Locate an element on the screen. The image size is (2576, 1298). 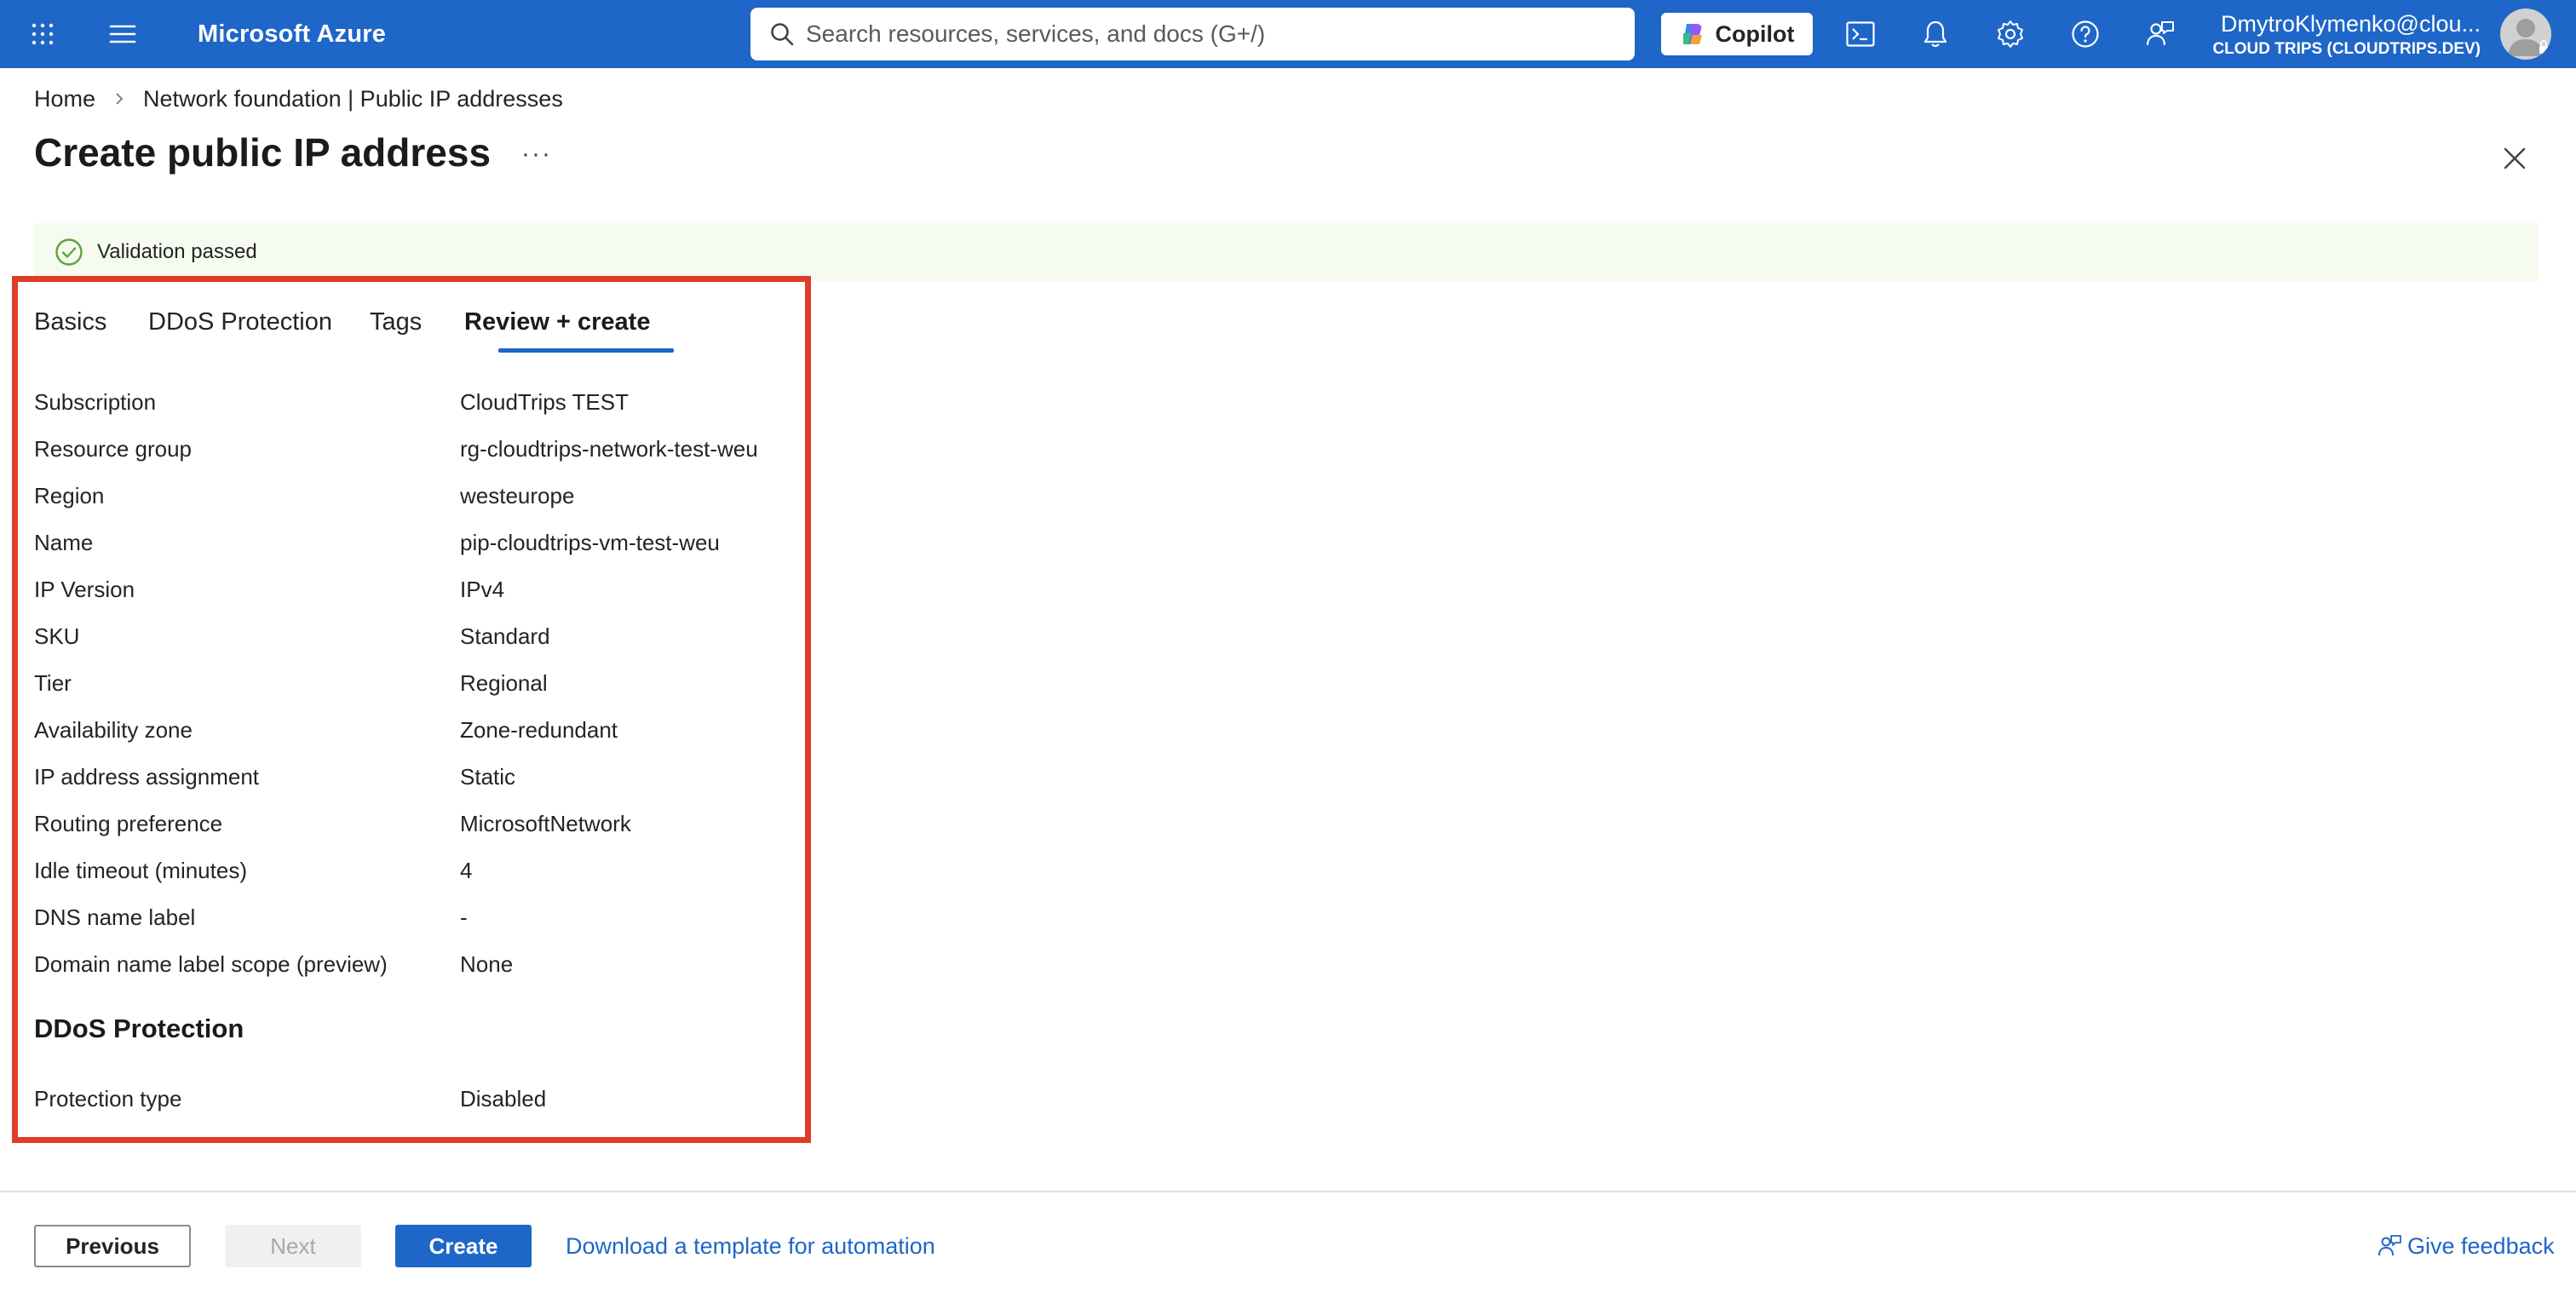
validation-message: Validation passed is located at coordinates (177, 251).